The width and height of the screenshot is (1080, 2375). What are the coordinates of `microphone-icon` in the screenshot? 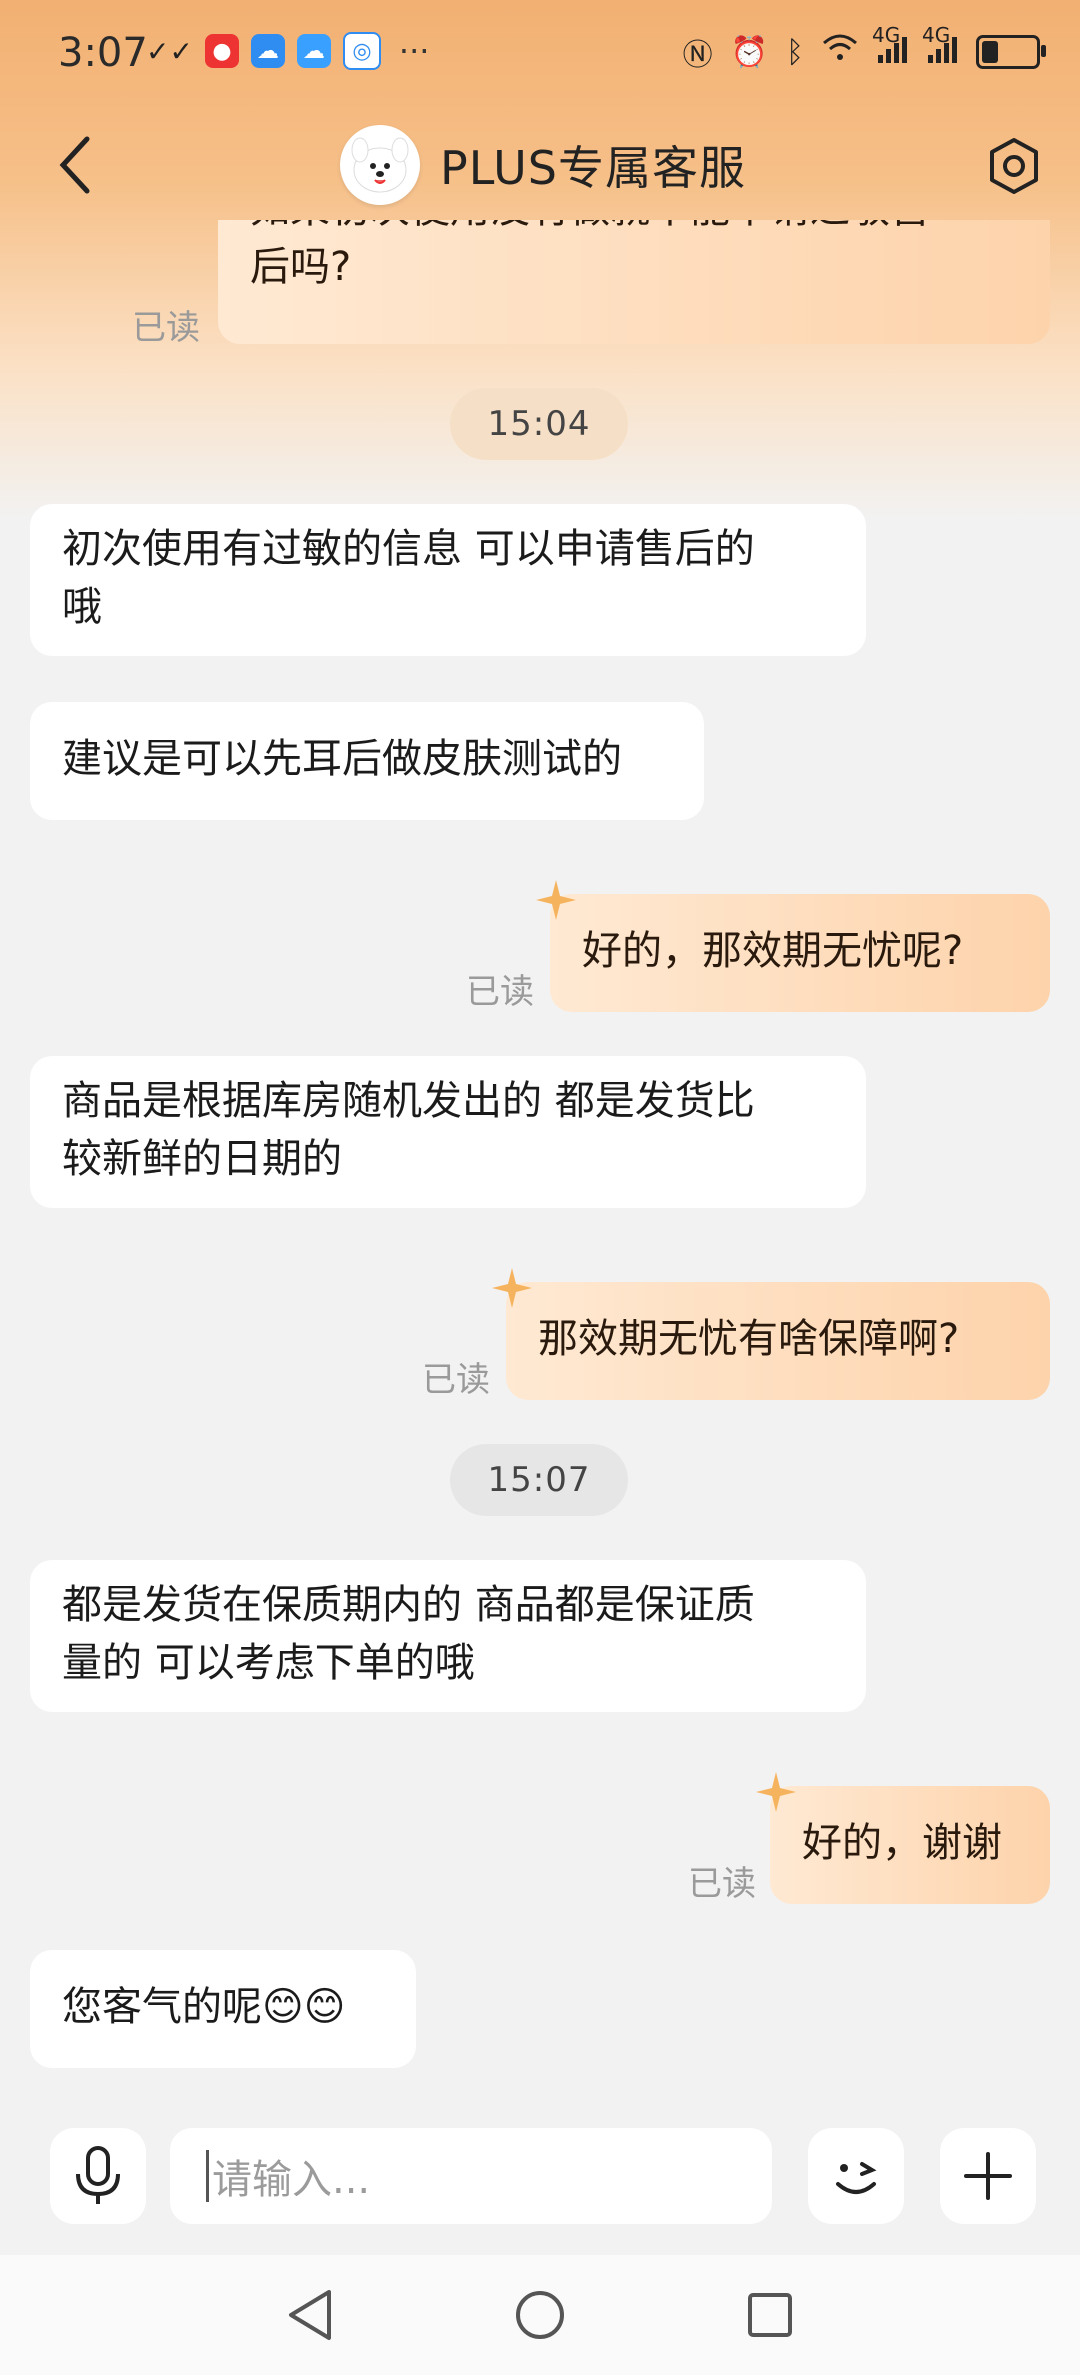 It's located at (98, 2175).